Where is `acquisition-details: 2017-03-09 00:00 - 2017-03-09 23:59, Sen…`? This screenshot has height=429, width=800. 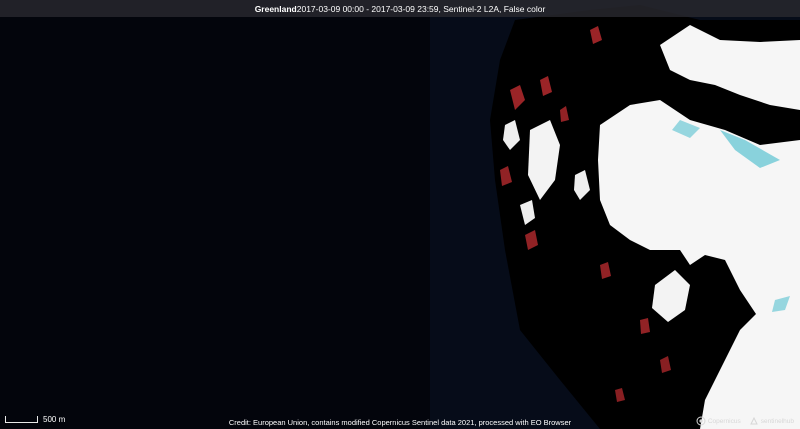 acquisition-details: 2017-03-09 00:00 - 2017-03-09 23:59, Sen… is located at coordinates (421, 8).